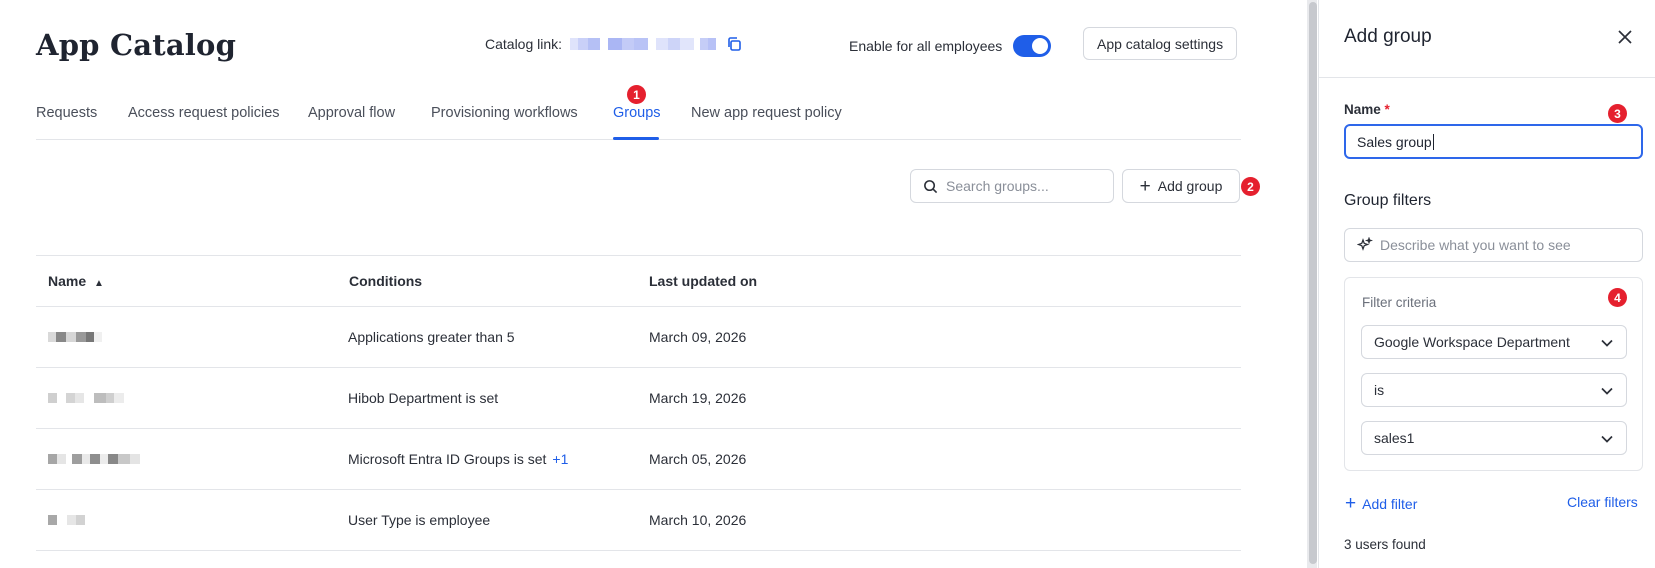  Describe the element at coordinates (636, 94) in the screenshot. I see `annotation-badge-1: 1` at that location.